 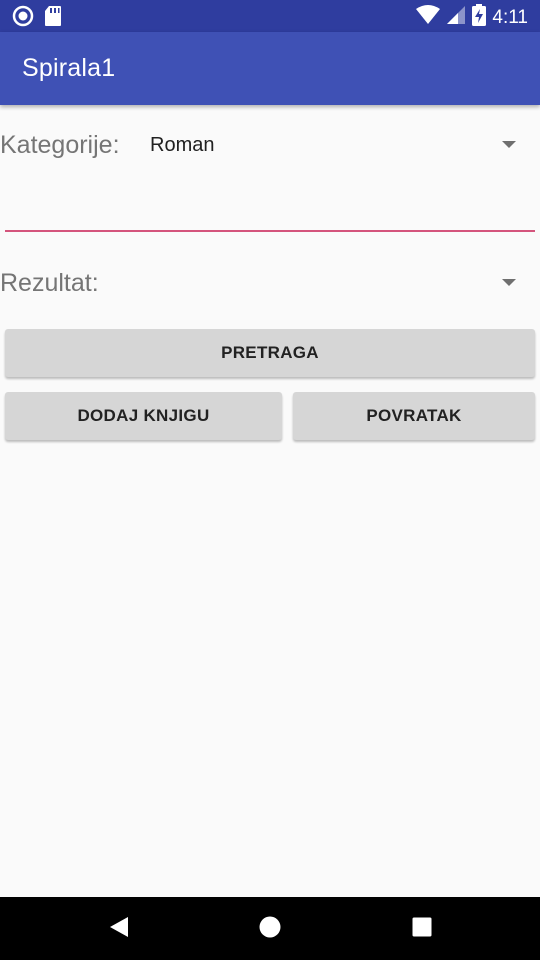 I want to click on result-dropdown-arrow-icon, so click(x=509, y=282).